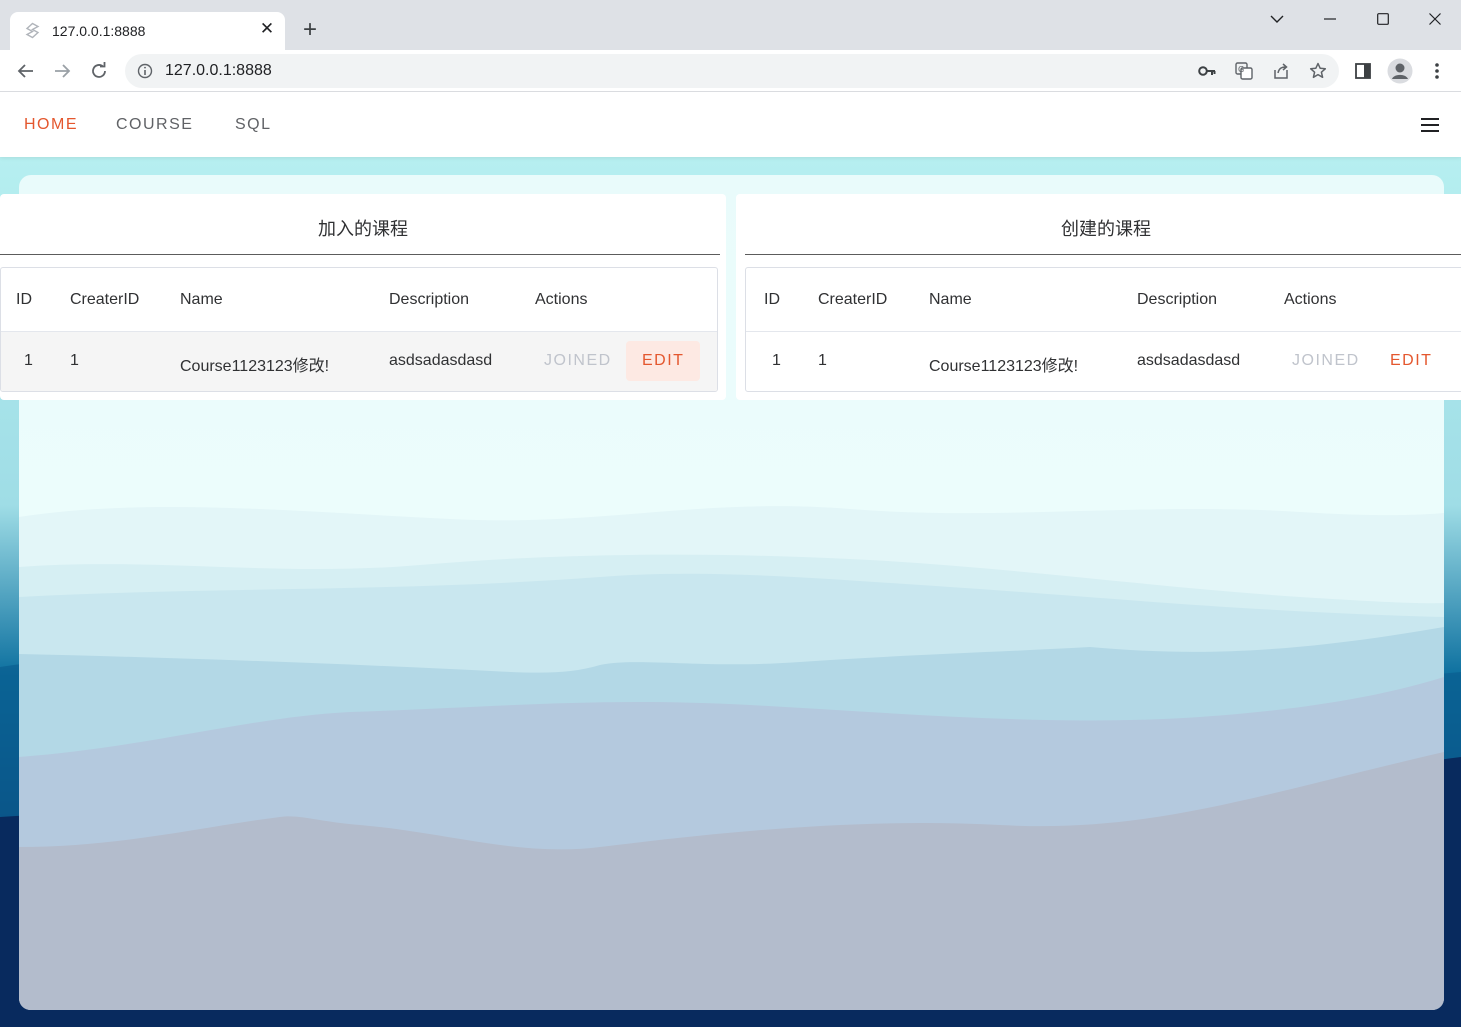  I want to click on svg-text: G, so click(1241, 69).